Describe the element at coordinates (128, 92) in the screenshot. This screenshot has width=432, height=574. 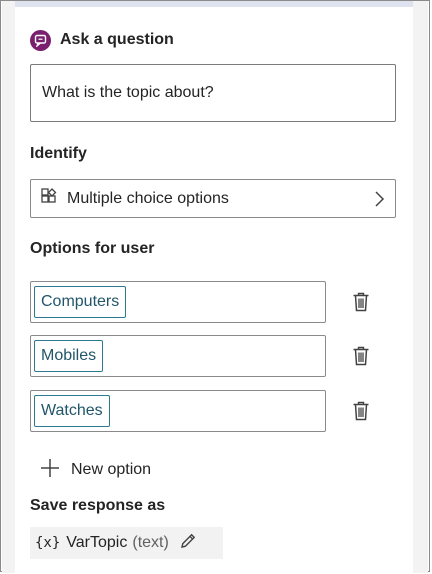
I see `question-text: What is the topic about?` at that location.